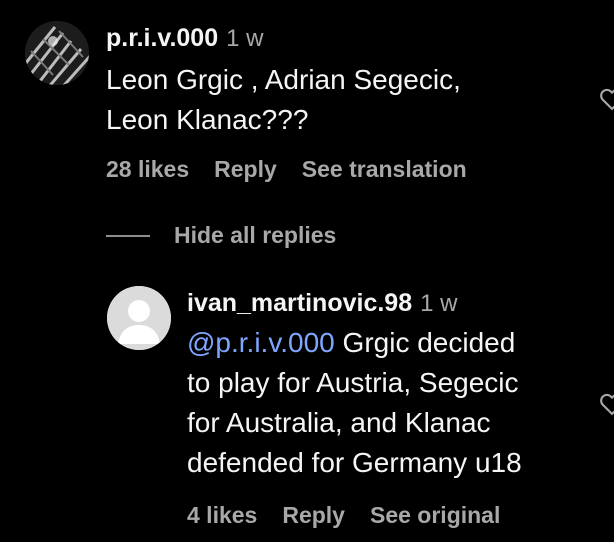  Describe the element at coordinates (313, 515) in the screenshot. I see `reply-reply-button: Reply` at that location.